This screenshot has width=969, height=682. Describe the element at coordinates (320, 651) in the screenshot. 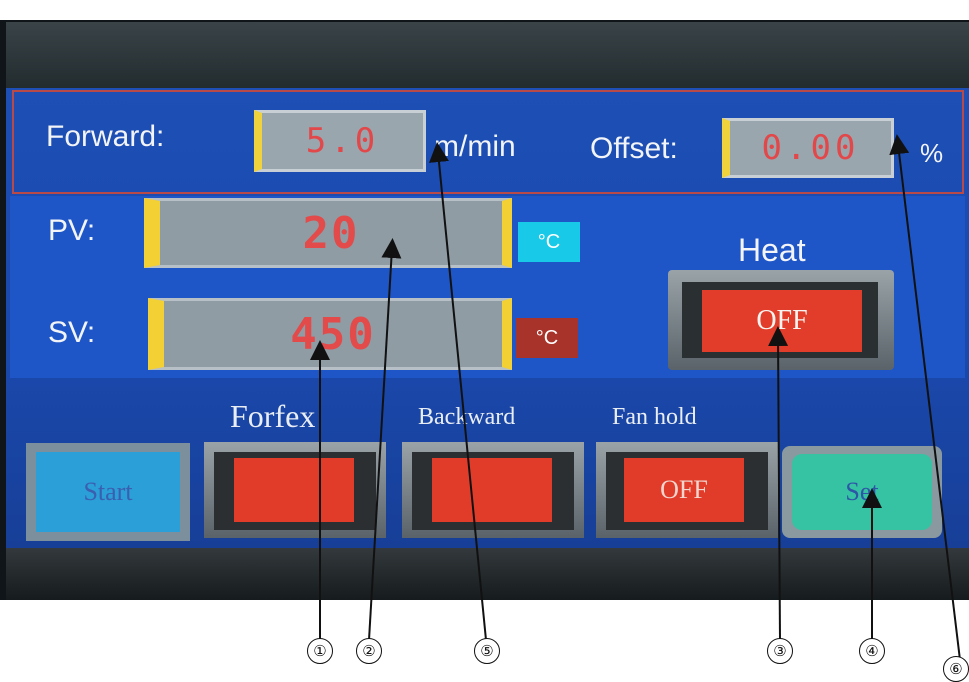

I see `callout-1: ①` at that location.